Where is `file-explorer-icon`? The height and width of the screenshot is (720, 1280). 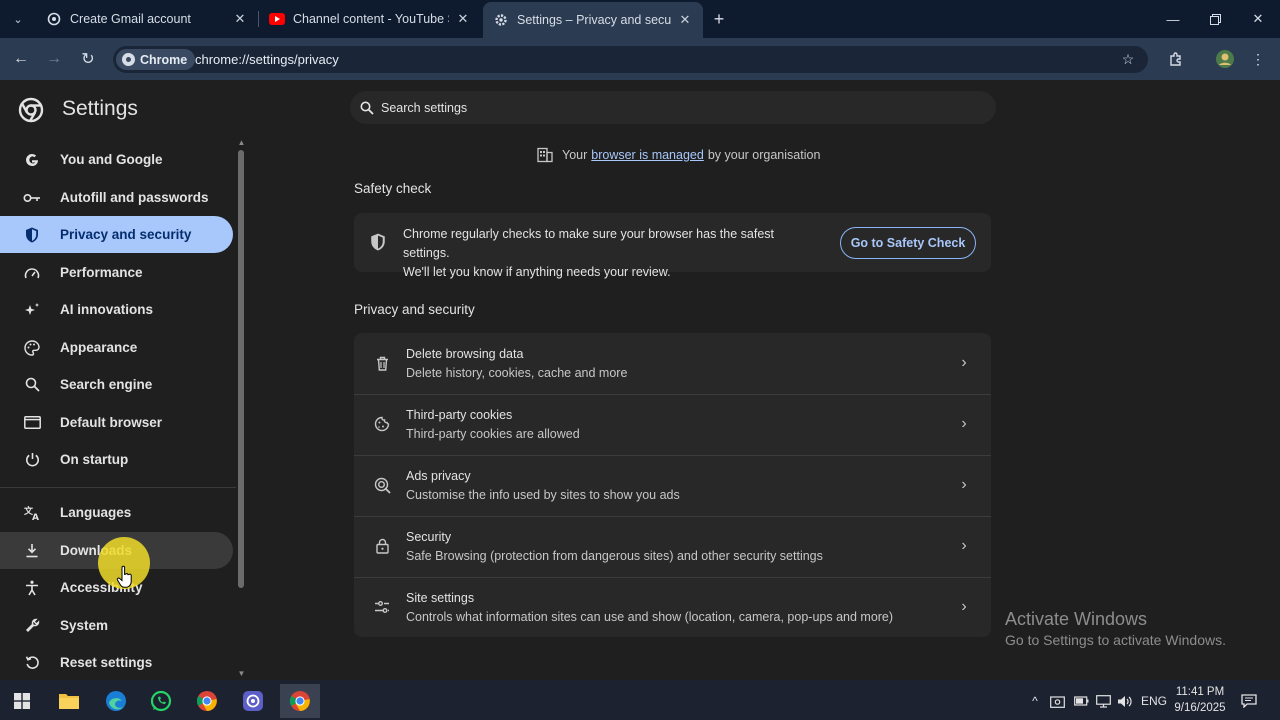 file-explorer-icon is located at coordinates (69, 701).